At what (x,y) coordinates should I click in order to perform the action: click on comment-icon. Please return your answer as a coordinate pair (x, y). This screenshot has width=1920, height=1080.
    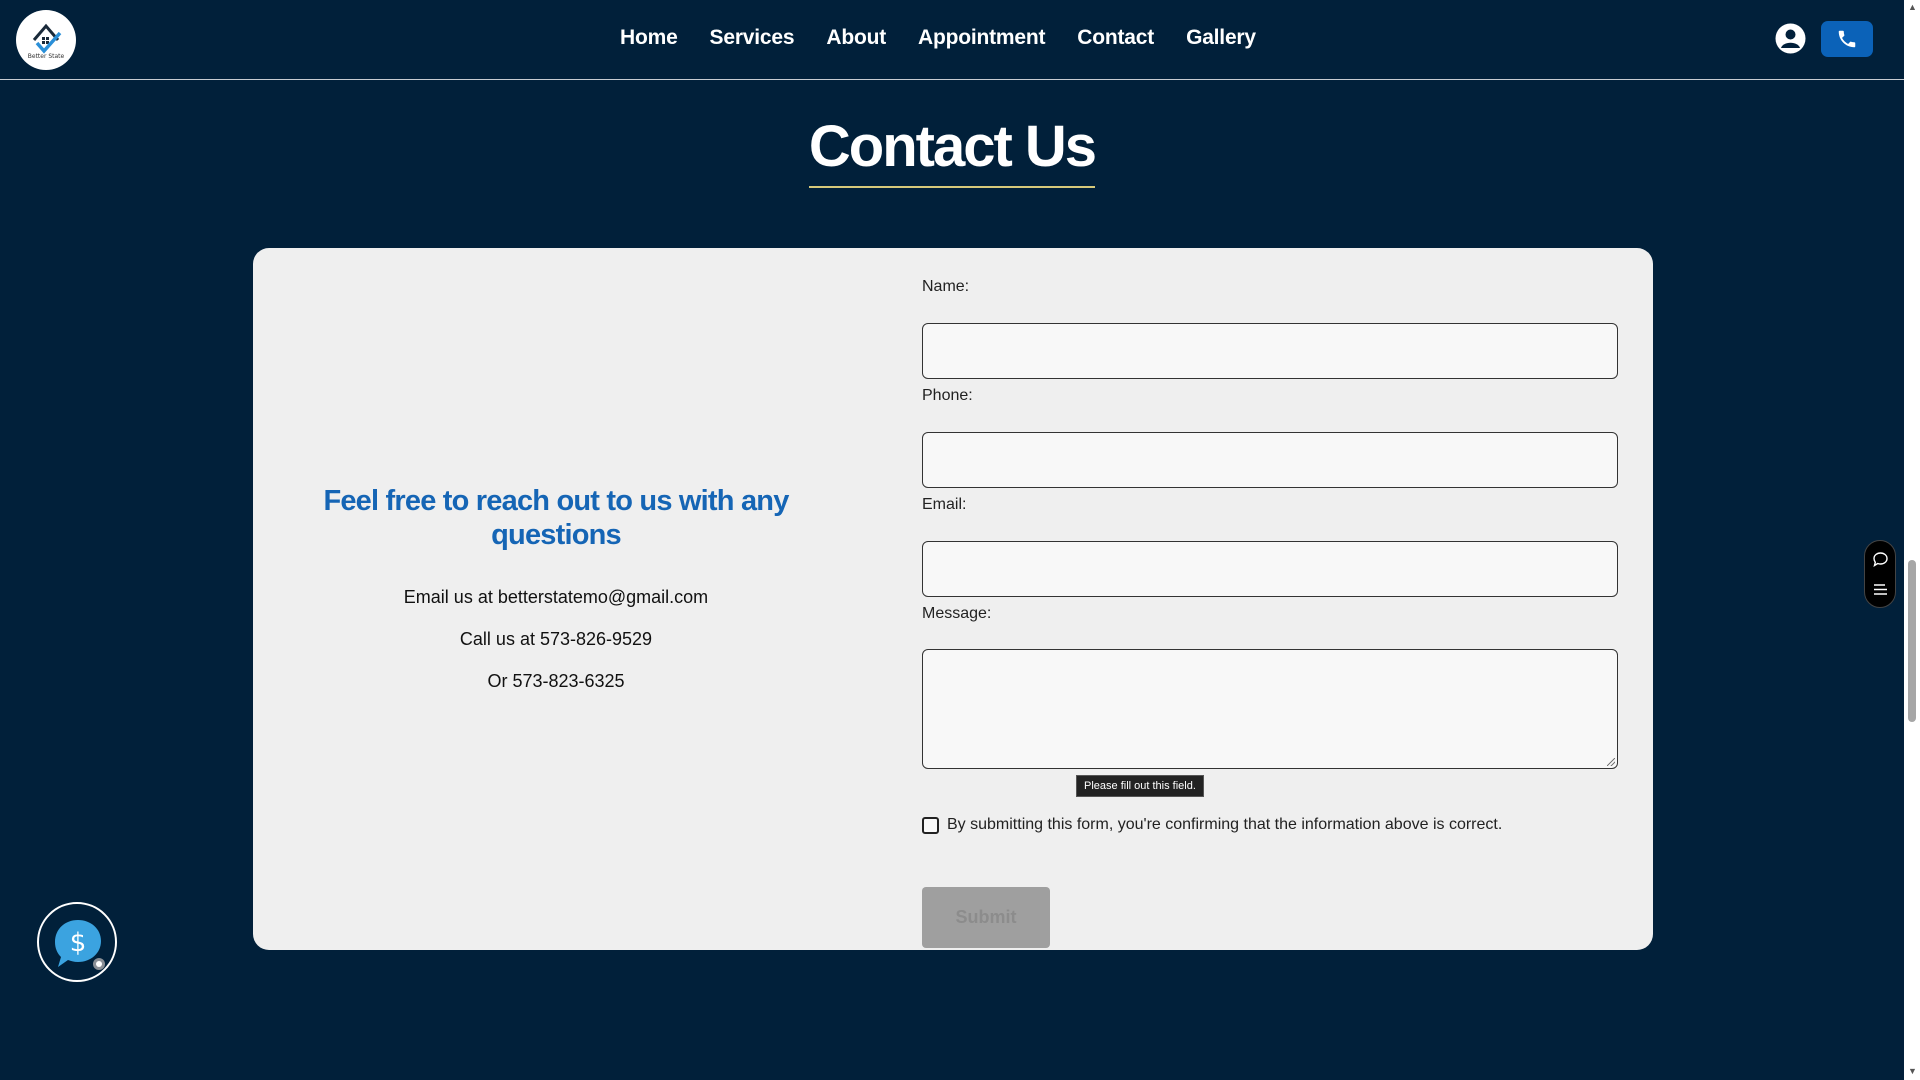
    Looking at the image, I should click on (1880, 559).